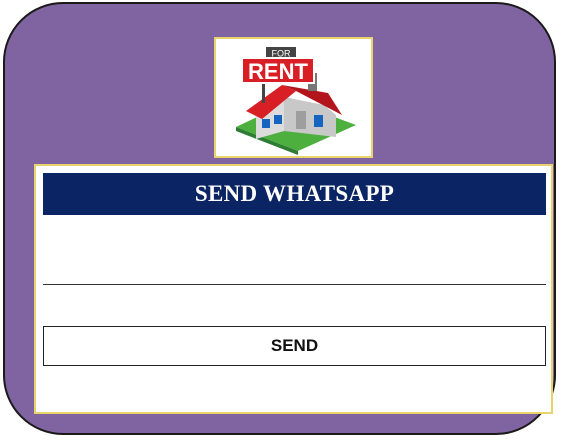 The width and height of the screenshot is (562, 441). What do you see at coordinates (294, 346) in the screenshot?
I see `send-button: SEND` at bounding box center [294, 346].